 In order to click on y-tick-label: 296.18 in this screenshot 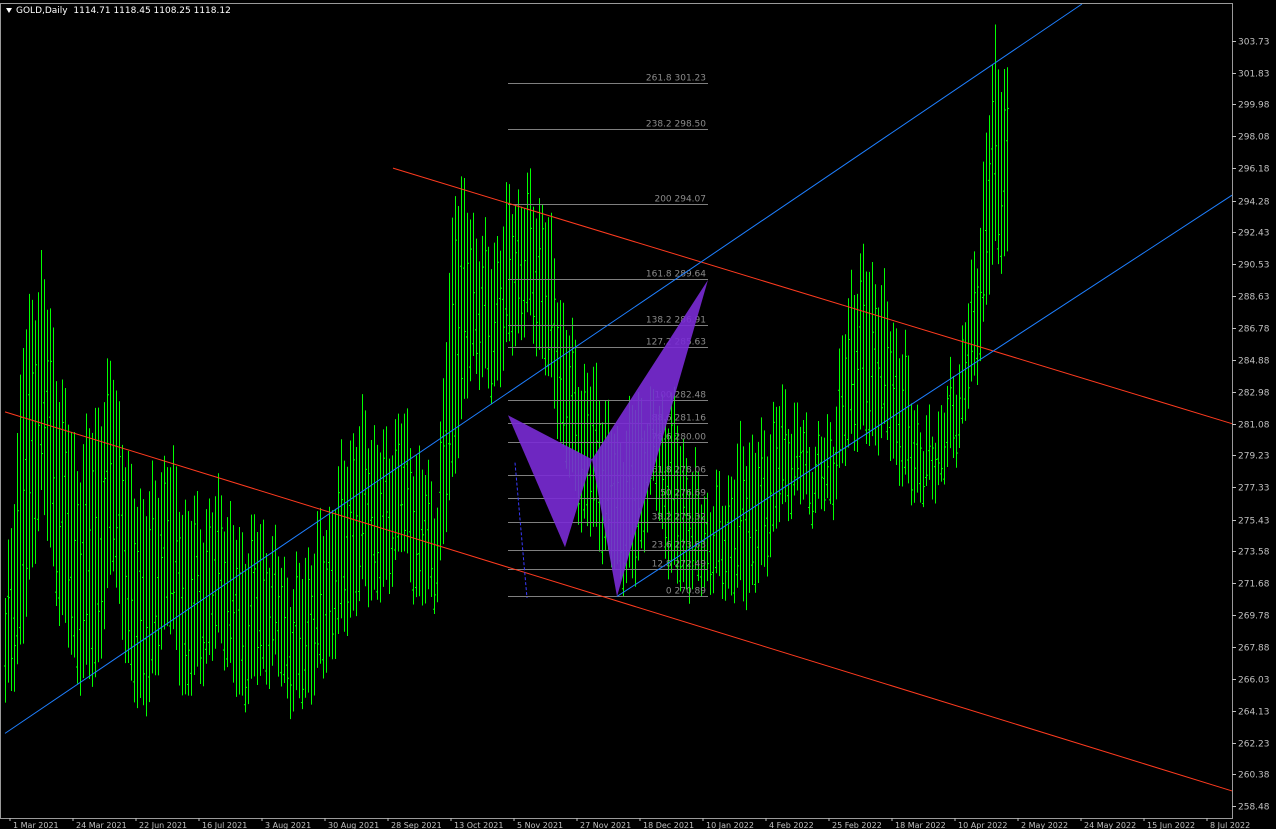, I will do `click(1254, 170)`.